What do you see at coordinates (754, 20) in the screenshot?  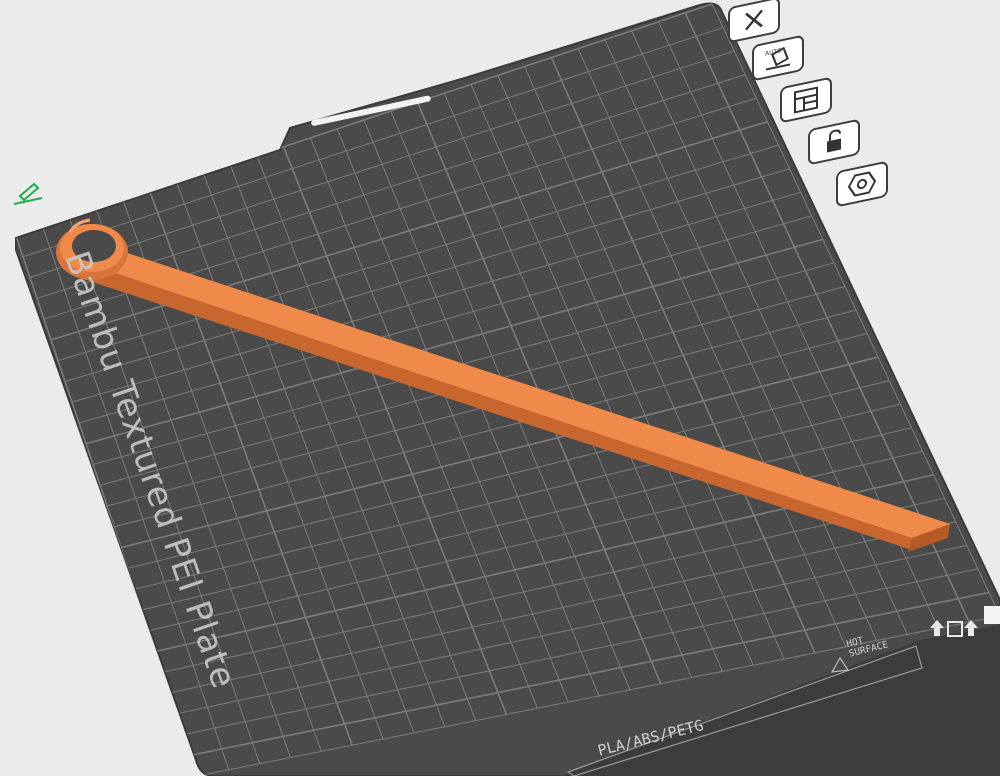 I see `x-icon` at bounding box center [754, 20].